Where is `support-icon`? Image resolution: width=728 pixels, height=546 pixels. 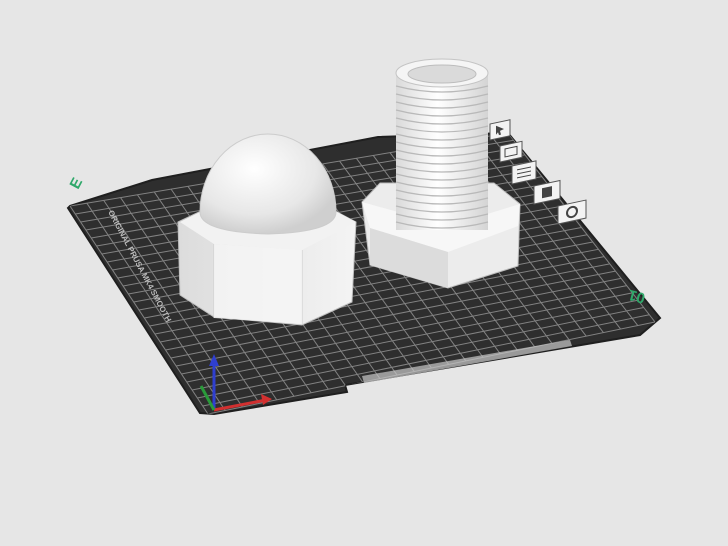
support-icon is located at coordinates (547, 192).